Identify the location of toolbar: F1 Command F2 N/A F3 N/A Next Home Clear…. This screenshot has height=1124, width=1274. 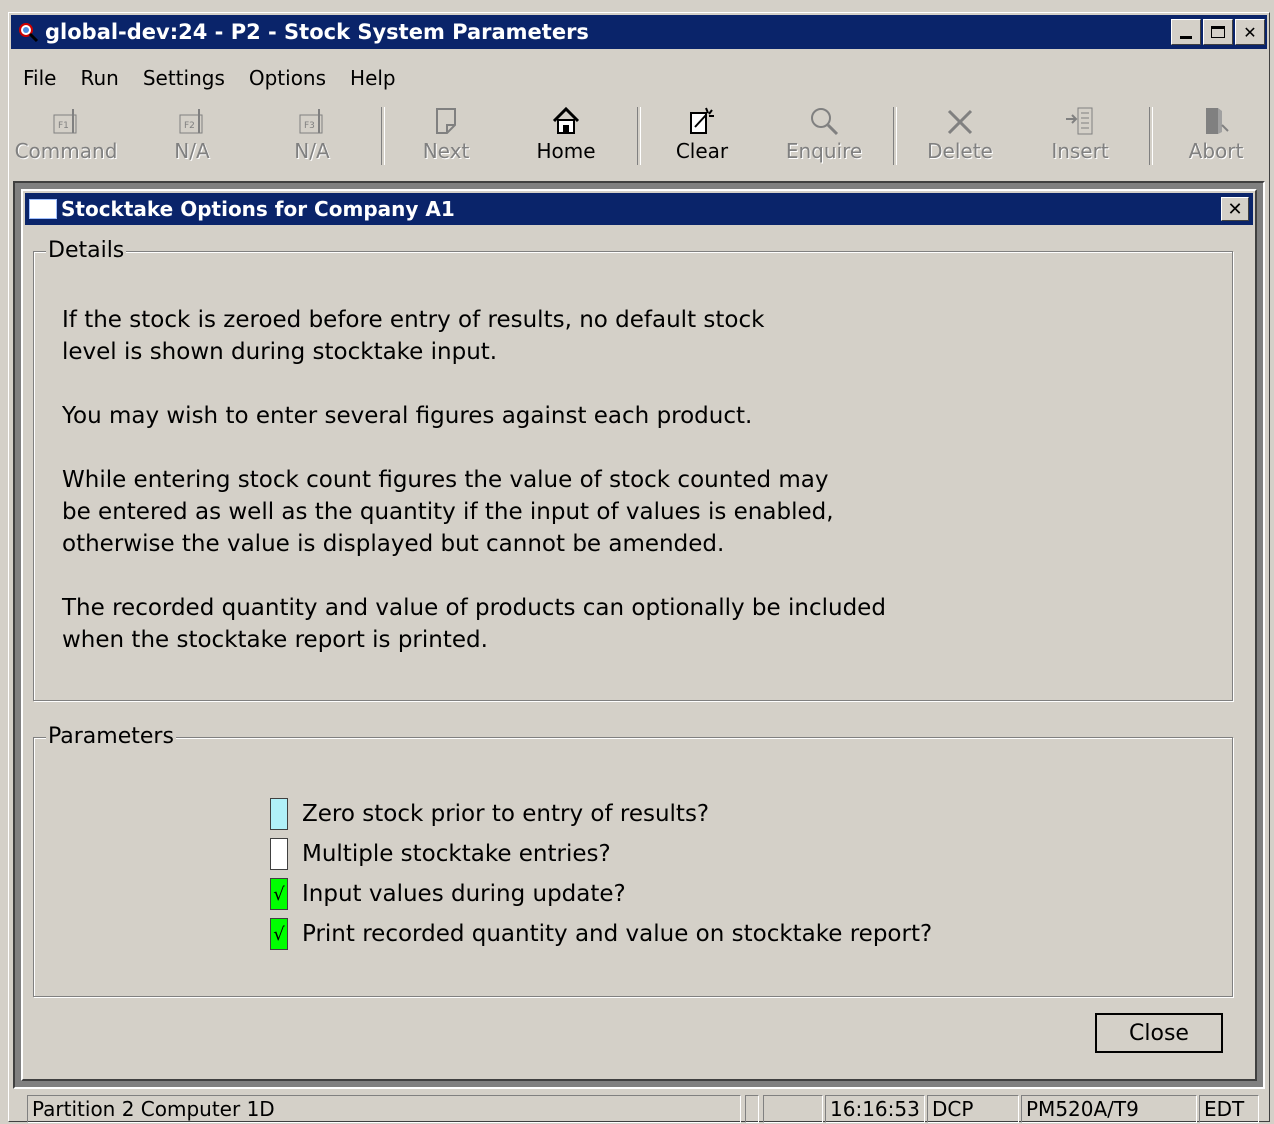
(639, 137).